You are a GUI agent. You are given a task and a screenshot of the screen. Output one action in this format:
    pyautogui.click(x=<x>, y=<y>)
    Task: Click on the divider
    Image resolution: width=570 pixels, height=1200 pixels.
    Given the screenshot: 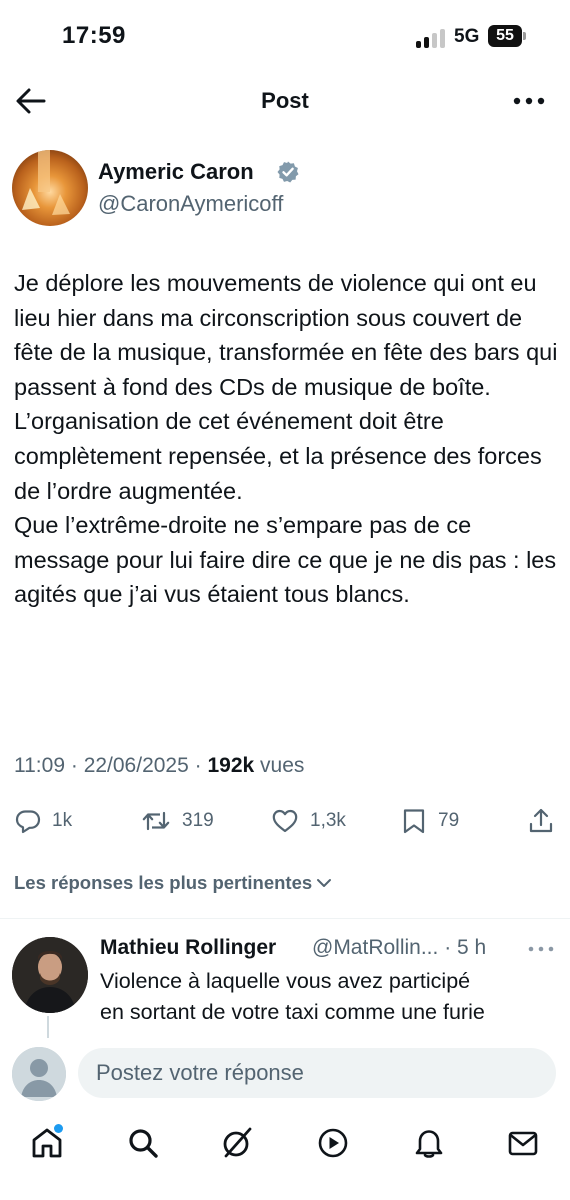 What is the action you would take?
    pyautogui.click(x=285, y=918)
    